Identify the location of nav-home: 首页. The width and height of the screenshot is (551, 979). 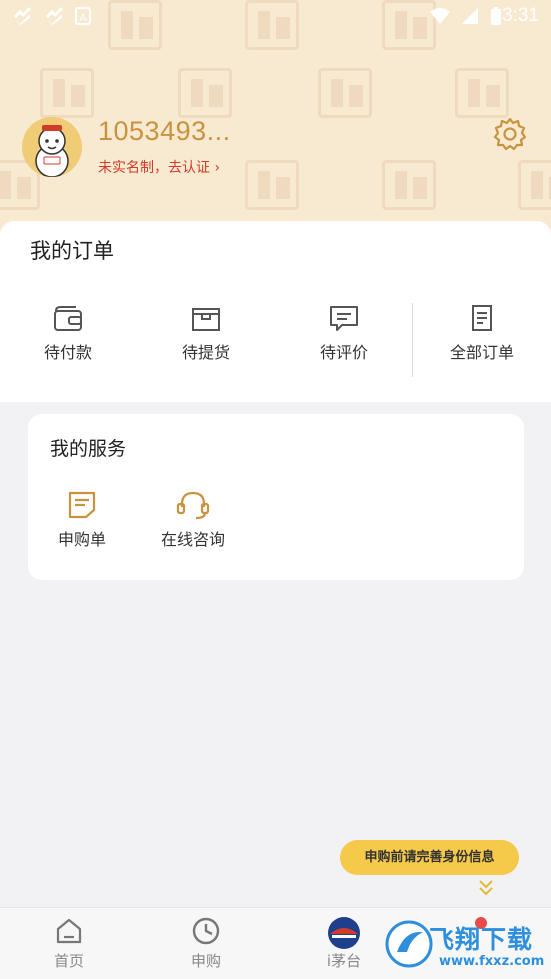
(69, 943).